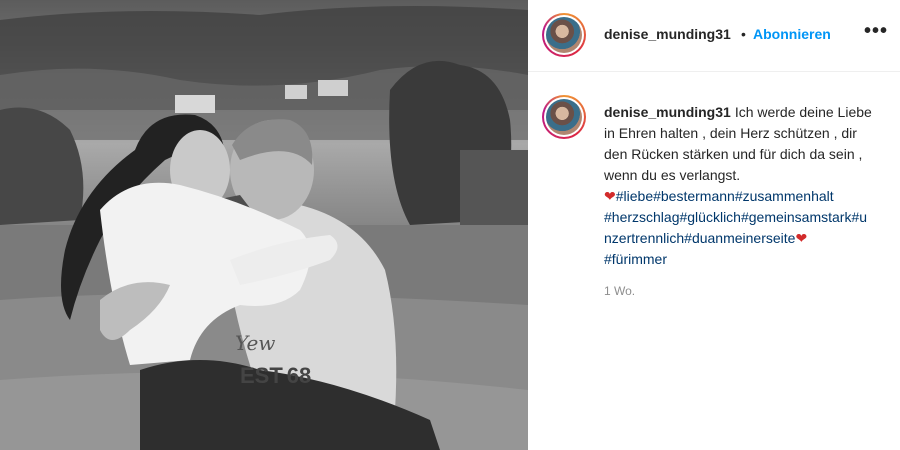 The width and height of the screenshot is (900, 450). Describe the element at coordinates (255, 343) in the screenshot. I see `svg-text: Yew` at that location.